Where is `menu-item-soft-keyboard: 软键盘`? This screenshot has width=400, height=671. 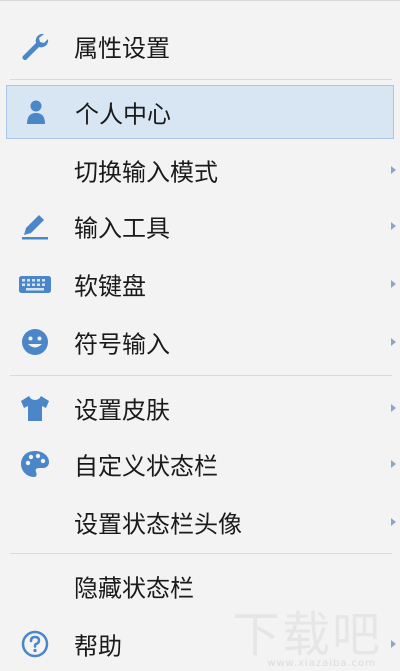 menu-item-soft-keyboard: 软键盘 is located at coordinates (198, 284).